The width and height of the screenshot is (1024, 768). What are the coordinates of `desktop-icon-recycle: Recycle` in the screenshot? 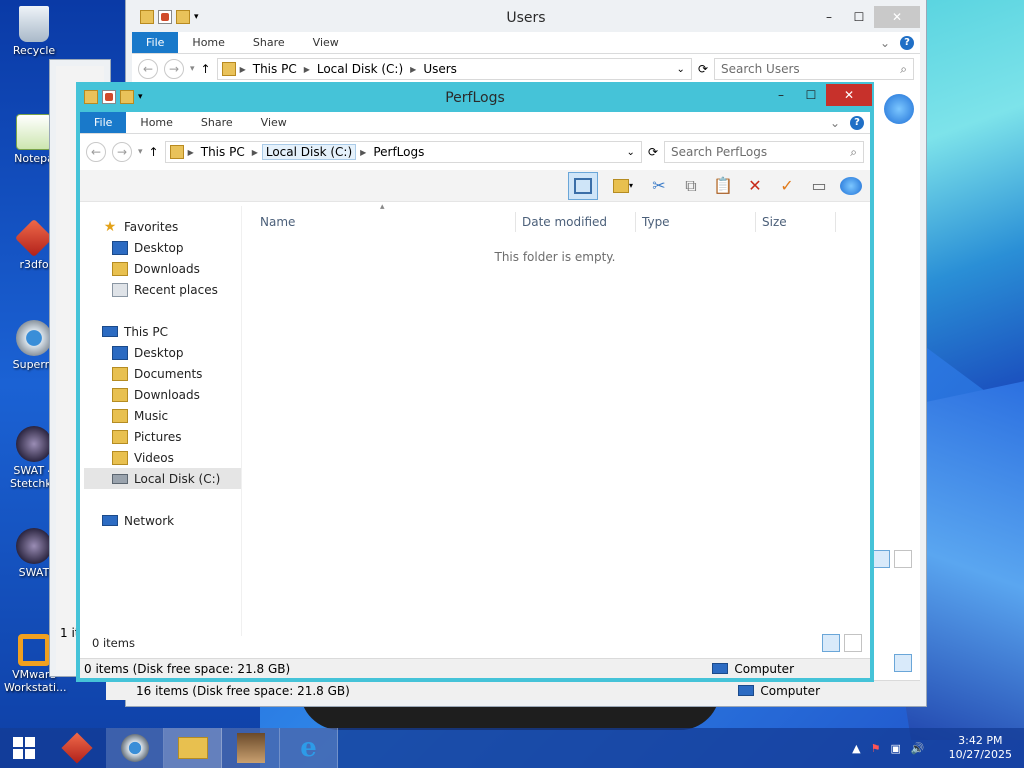 It's located at (34, 31).